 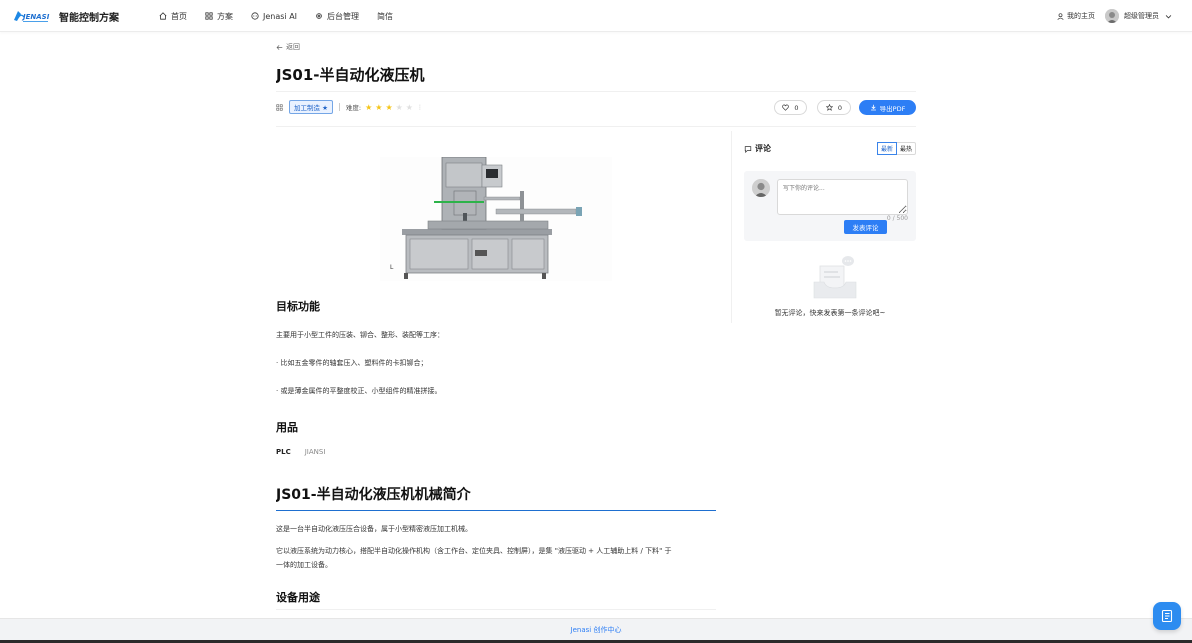 What do you see at coordinates (1081, 16) in the screenshot?
I see `my-home-label: 我的主页` at bounding box center [1081, 16].